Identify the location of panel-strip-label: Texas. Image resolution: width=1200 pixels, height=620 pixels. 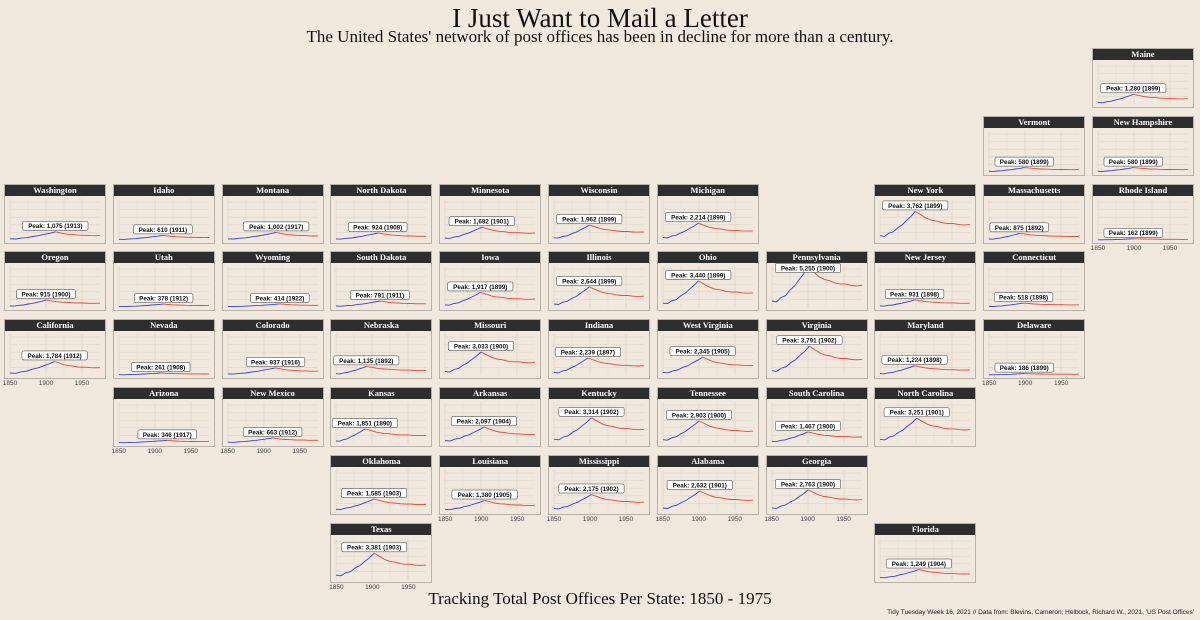
(381, 529).